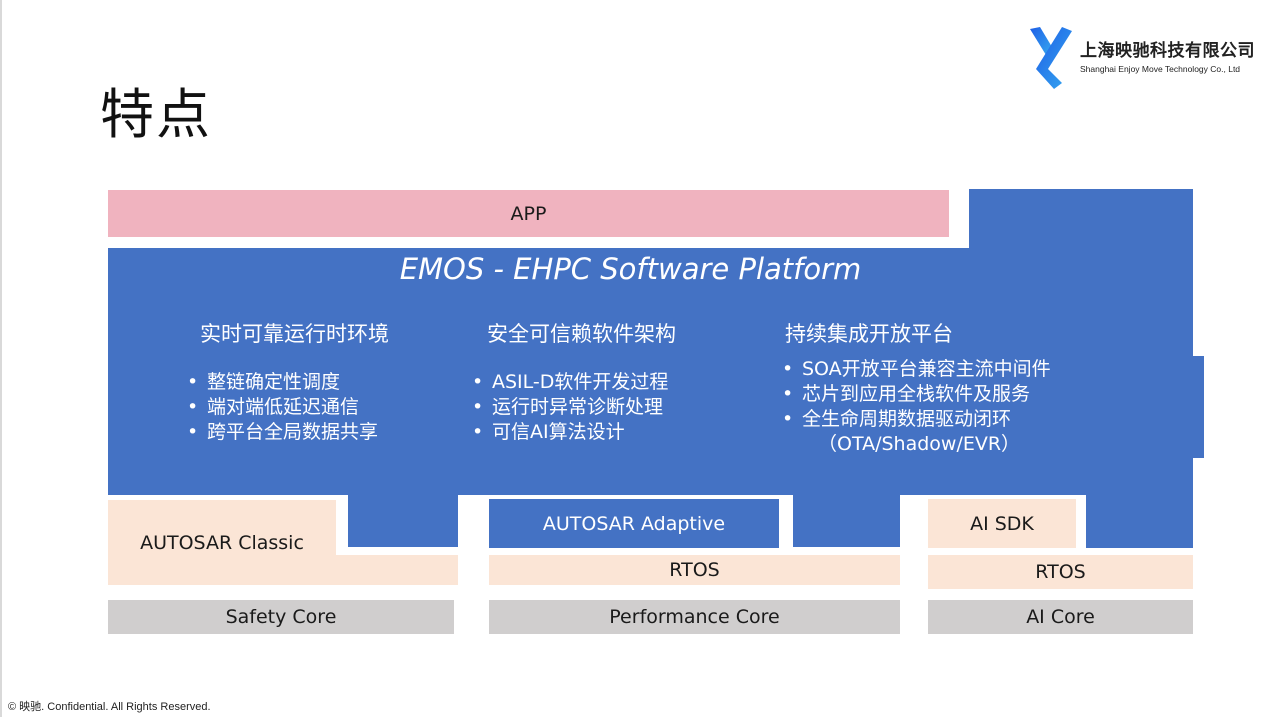  I want to click on ai-sdk-block: AI SDK, so click(1002, 523).